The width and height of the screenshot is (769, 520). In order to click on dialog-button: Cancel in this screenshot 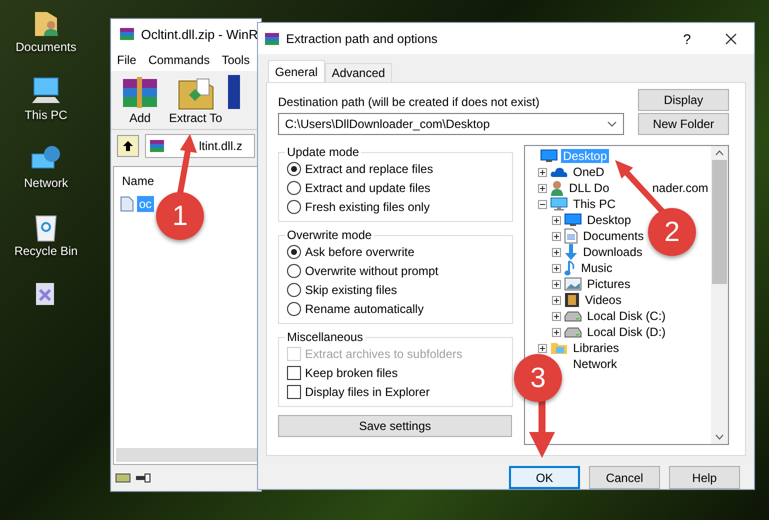, I will do `click(624, 477)`.